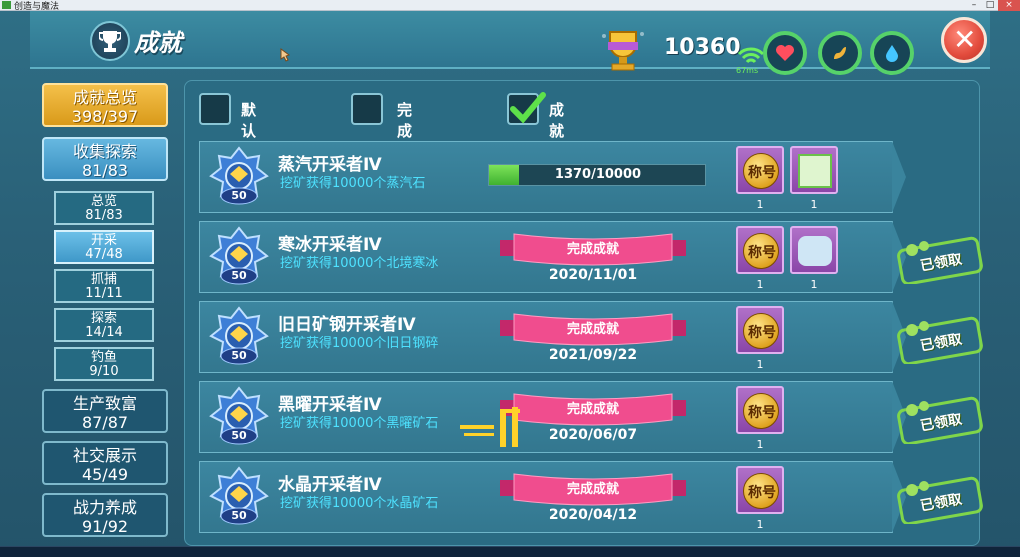  I want to click on checkmark-icon, so click(528, 108).